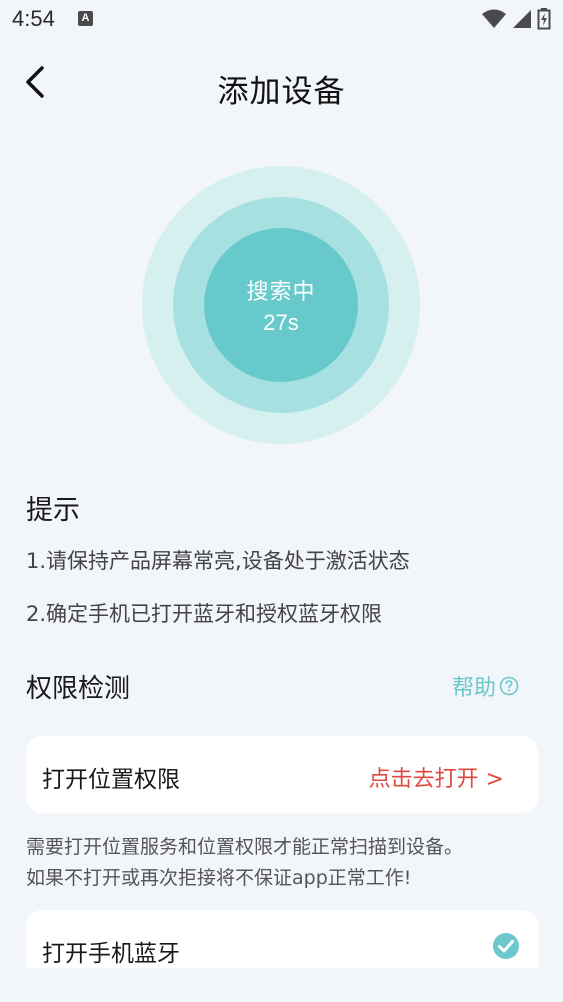  Describe the element at coordinates (33, 18) in the screenshot. I see `status-time: 4:54` at that location.